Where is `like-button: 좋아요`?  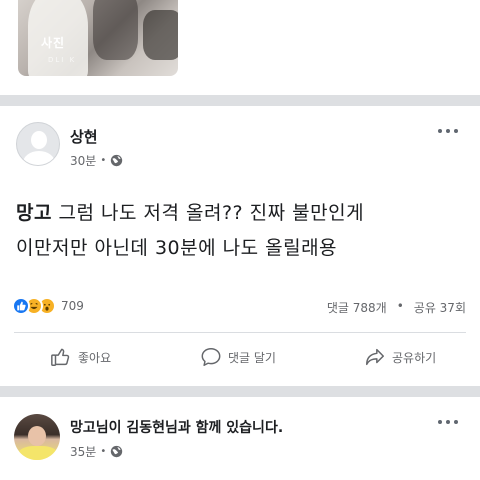 like-button: 좋아요 is located at coordinates (80, 357).